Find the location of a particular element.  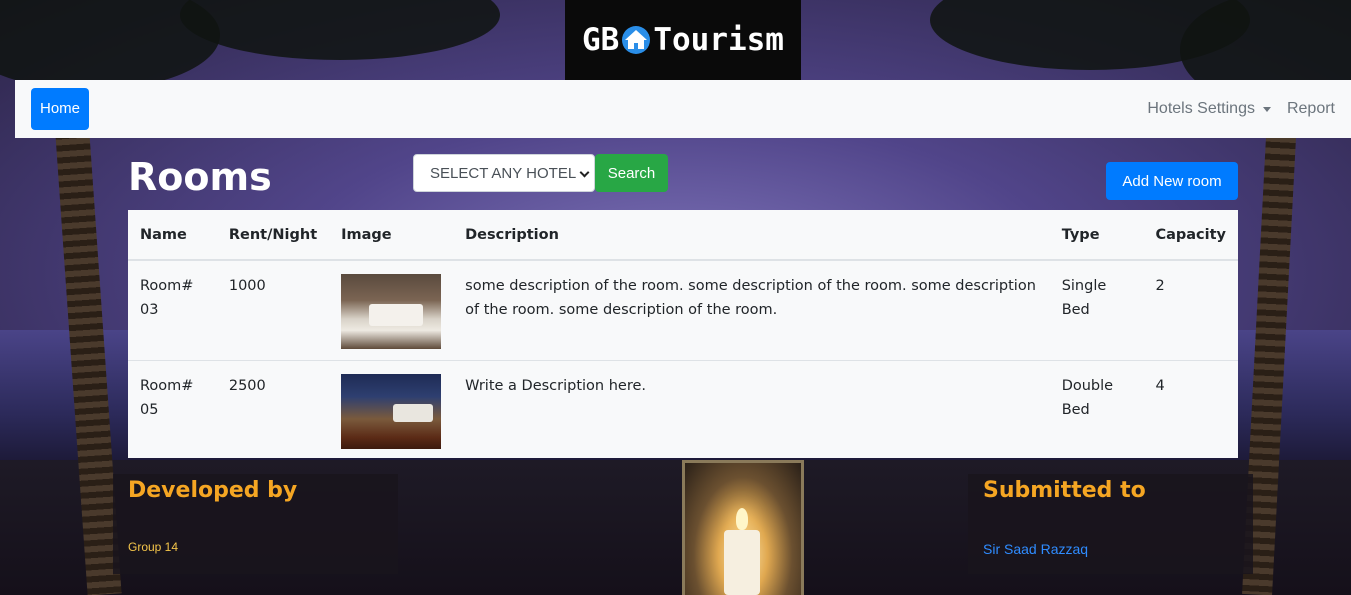

cell-rent: 1000 is located at coordinates (273, 309).